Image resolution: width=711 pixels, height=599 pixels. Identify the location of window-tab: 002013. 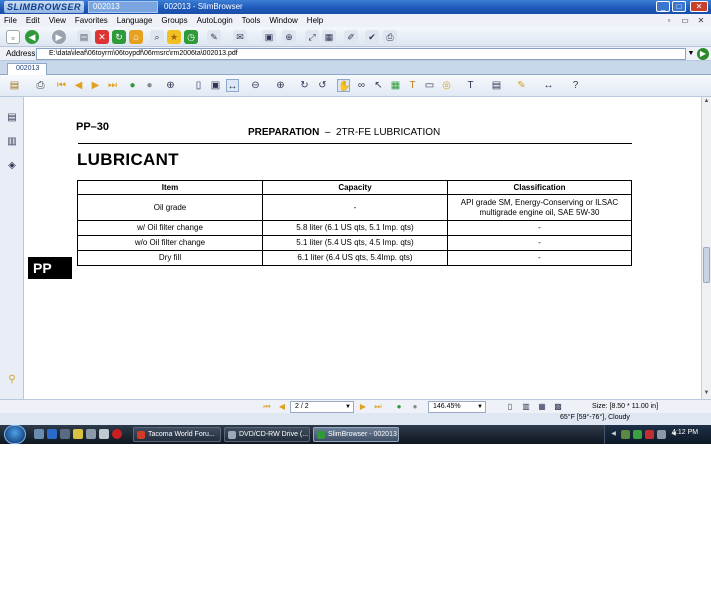
(123, 7).